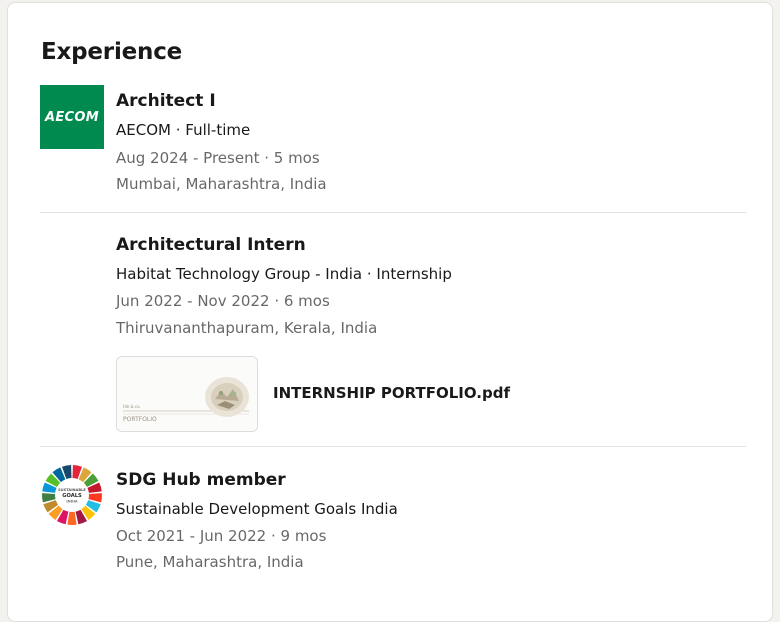 The width and height of the screenshot is (780, 622). I want to click on portfolio-file-label: INTERNSHIP PORTFOLIO.pdf, so click(391, 393).